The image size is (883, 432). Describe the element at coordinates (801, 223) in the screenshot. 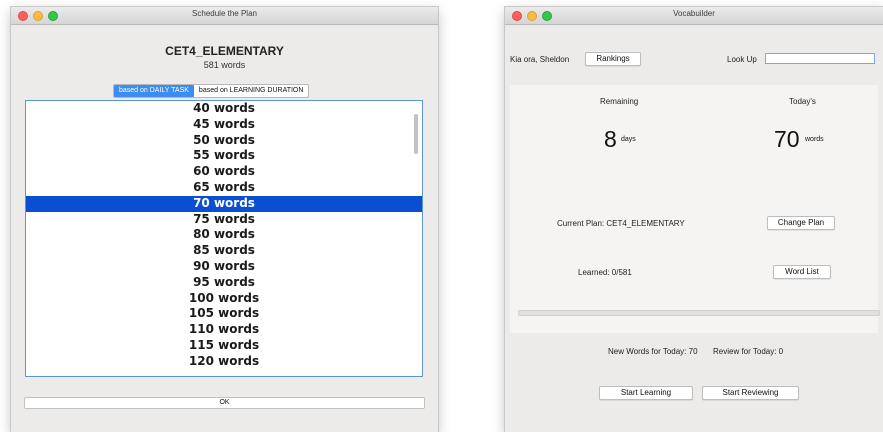

I see `change-plan-button: Change Plan` at that location.